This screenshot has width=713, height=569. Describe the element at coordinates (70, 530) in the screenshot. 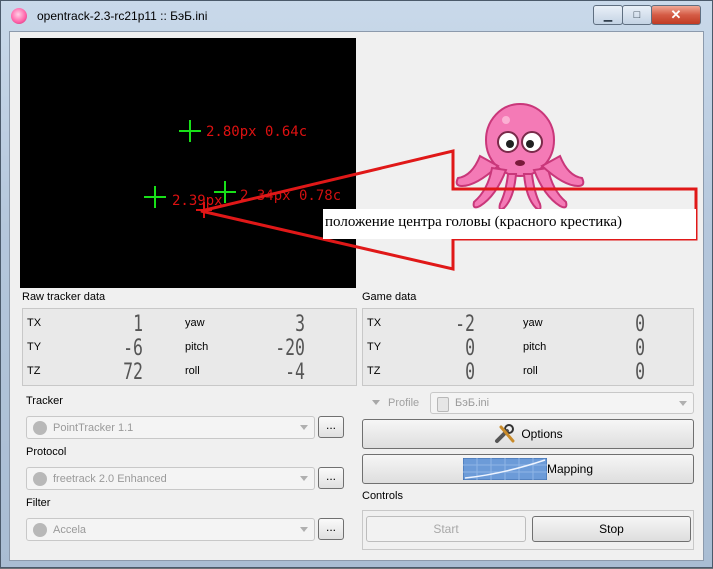

I see `filter-select-value: Accela` at that location.